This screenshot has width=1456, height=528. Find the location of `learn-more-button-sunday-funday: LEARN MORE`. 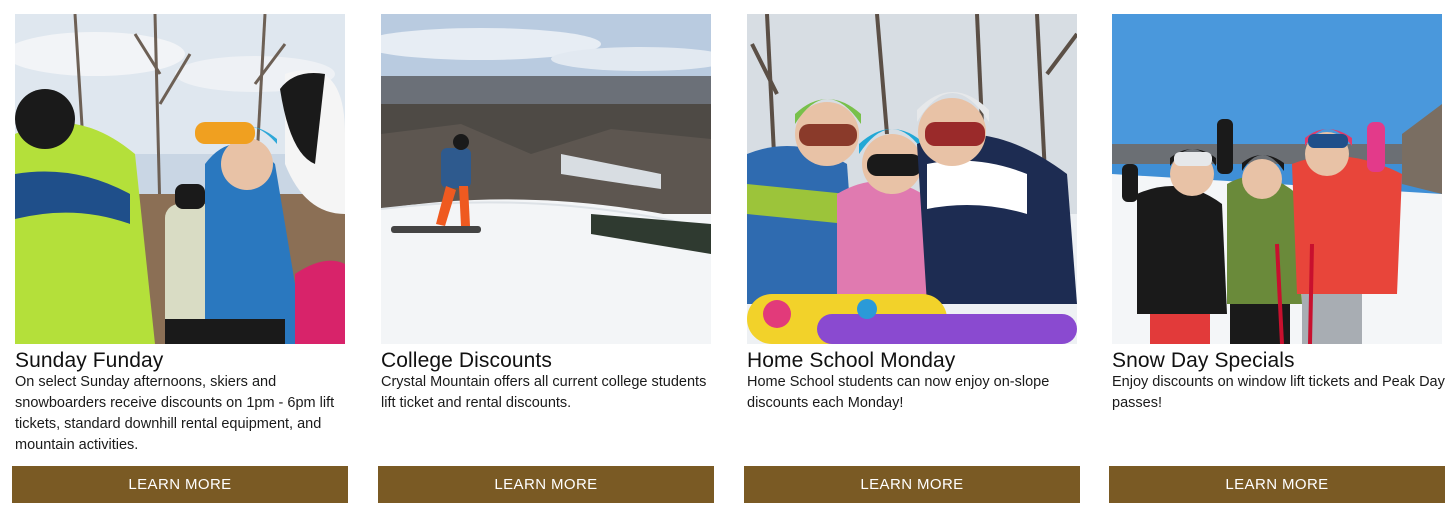

learn-more-button-sunday-funday: LEARN MORE is located at coordinates (180, 484).